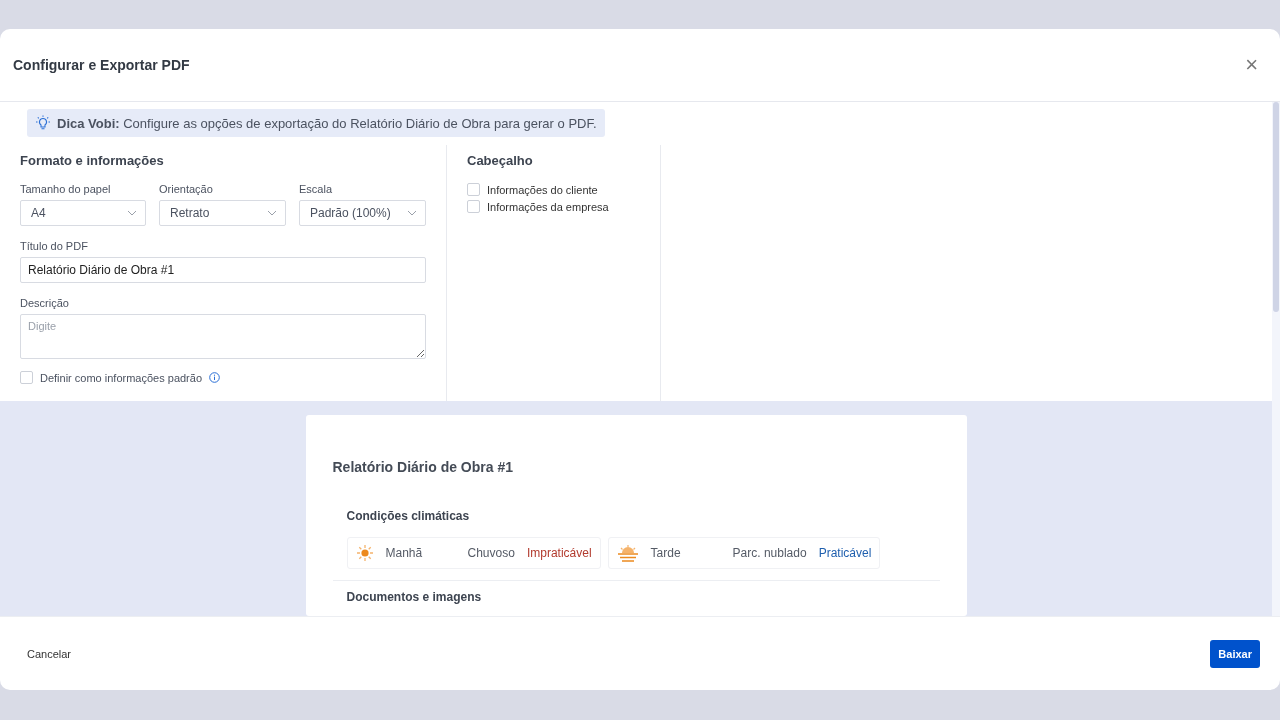  What do you see at coordinates (542, 189) in the screenshot?
I see `checkbox-label: Informações do cliente` at bounding box center [542, 189].